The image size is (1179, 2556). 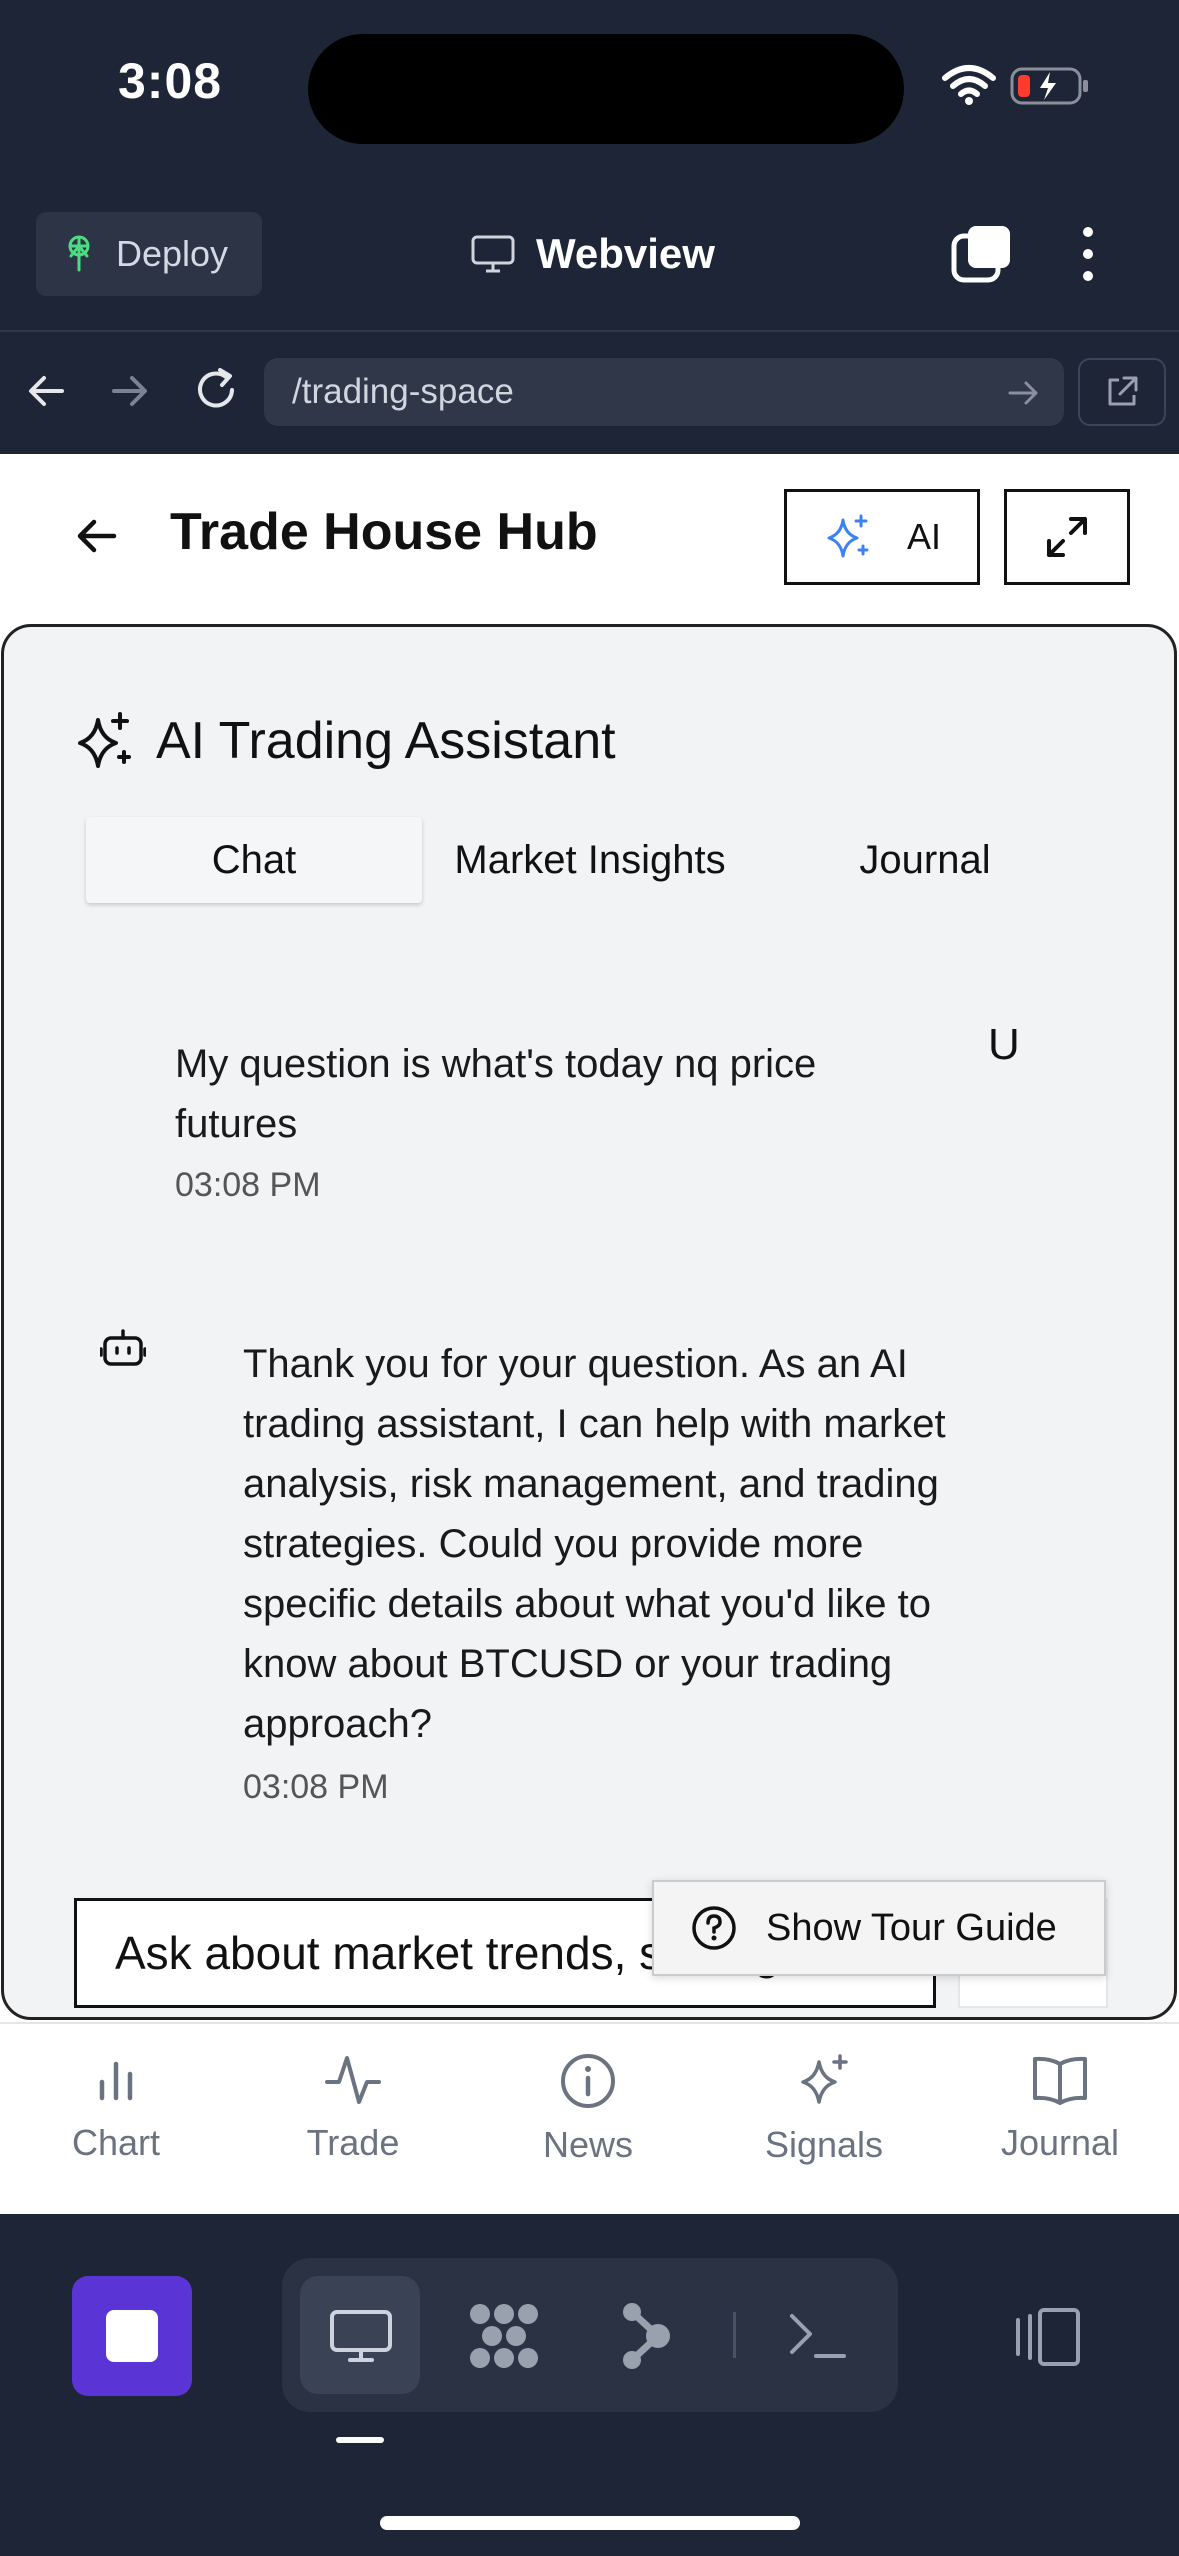 I want to click on more-vertical-icon, so click(x=1088, y=254).